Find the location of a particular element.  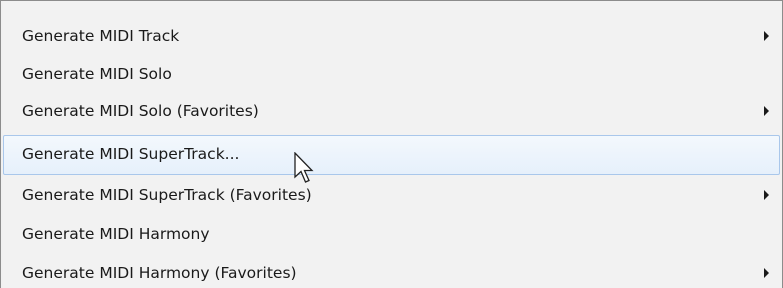

arrow-pointer-icon is located at coordinates (304, 167).